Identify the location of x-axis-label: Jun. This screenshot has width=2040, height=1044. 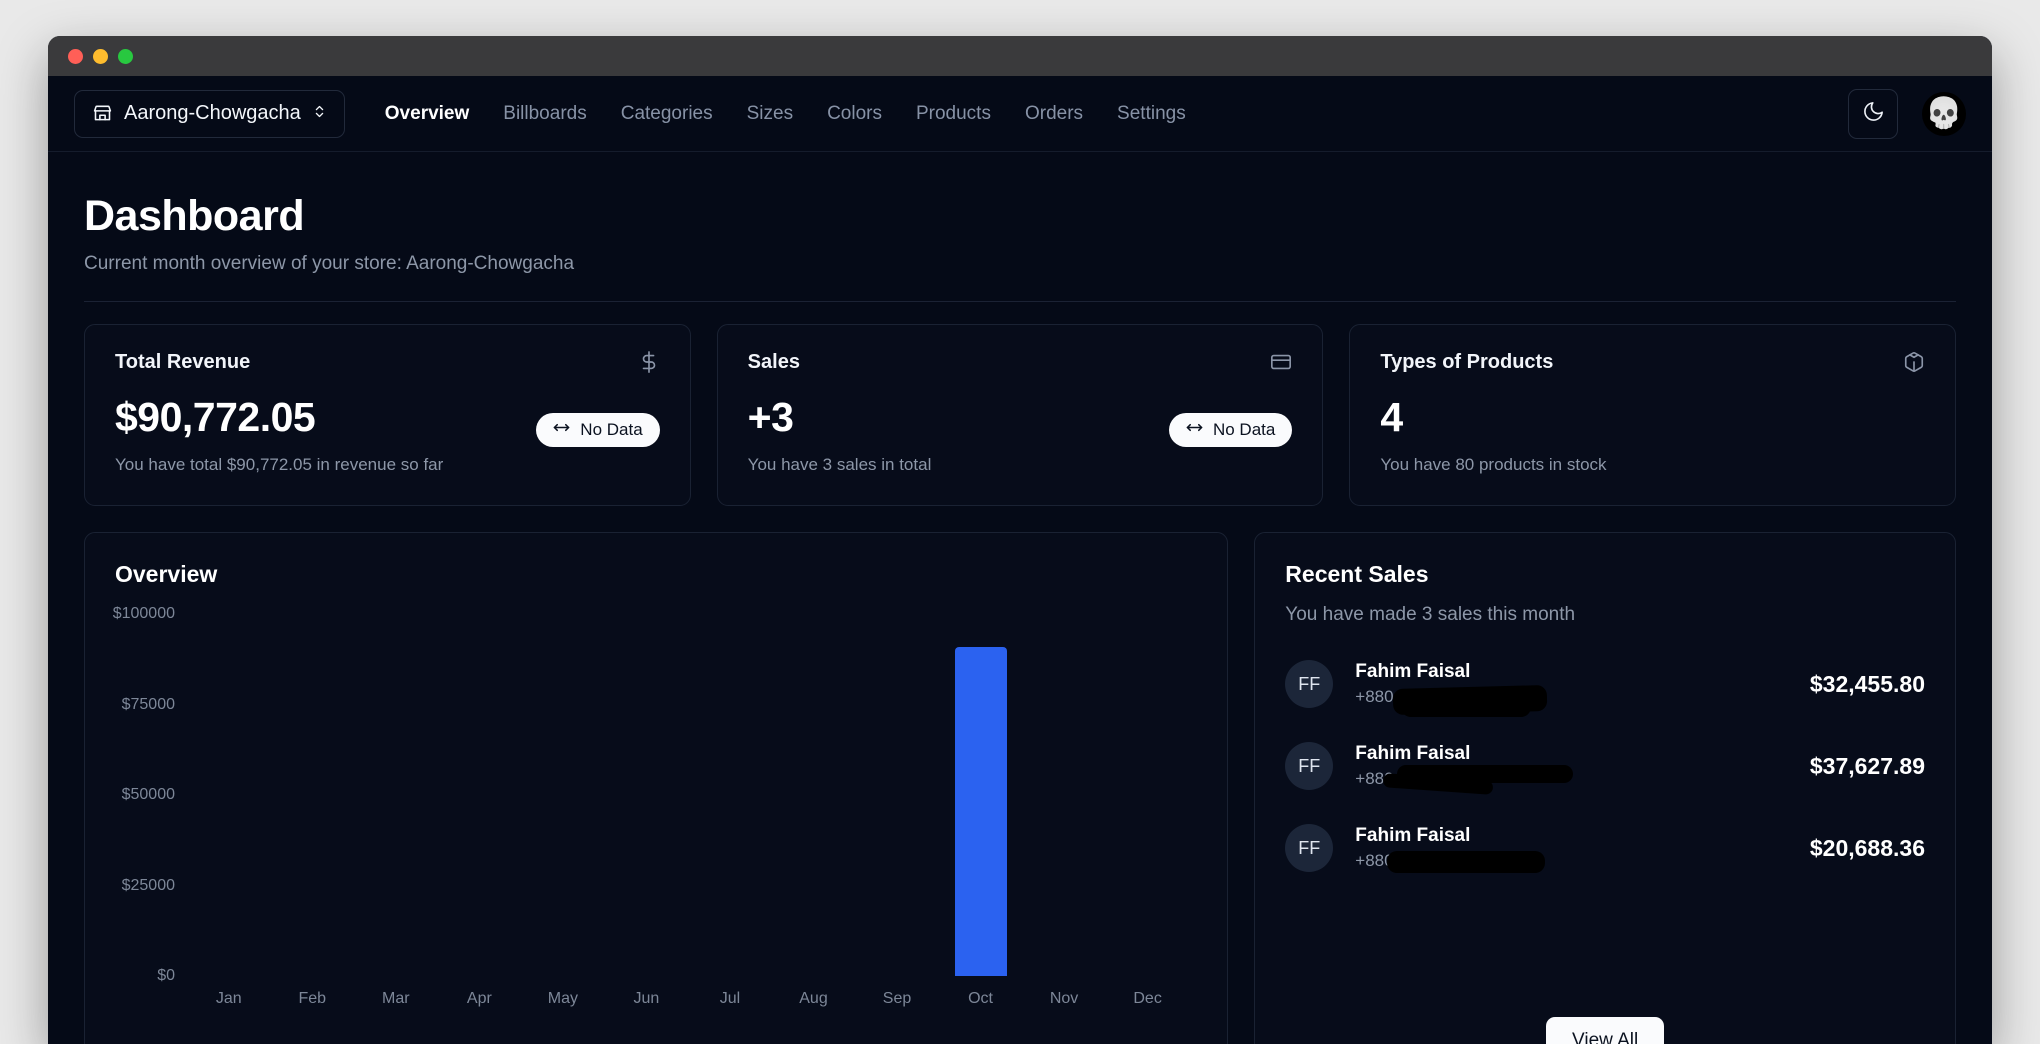
(646, 998).